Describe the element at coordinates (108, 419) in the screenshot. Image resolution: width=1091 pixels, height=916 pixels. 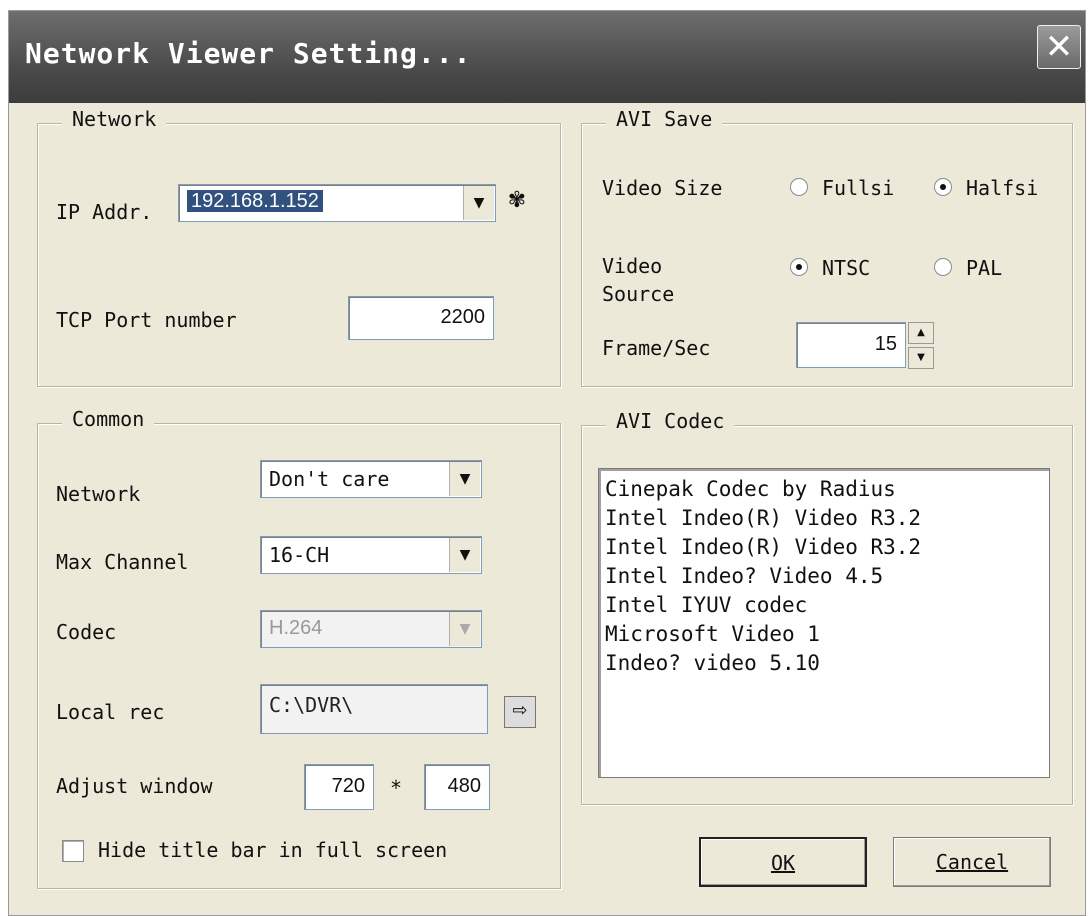
I see `common-group-legend: Common` at that location.